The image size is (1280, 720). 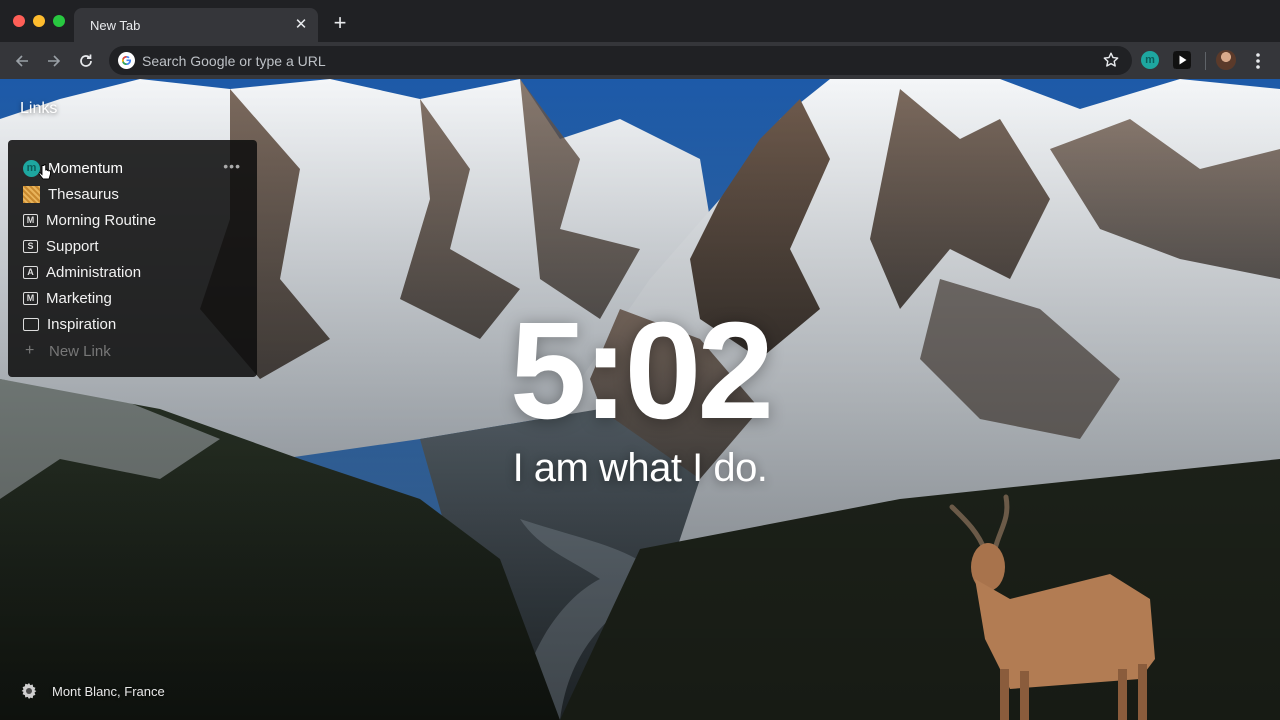 What do you see at coordinates (108, 691) in the screenshot?
I see `photo-location: Mont Blanc, France` at bounding box center [108, 691].